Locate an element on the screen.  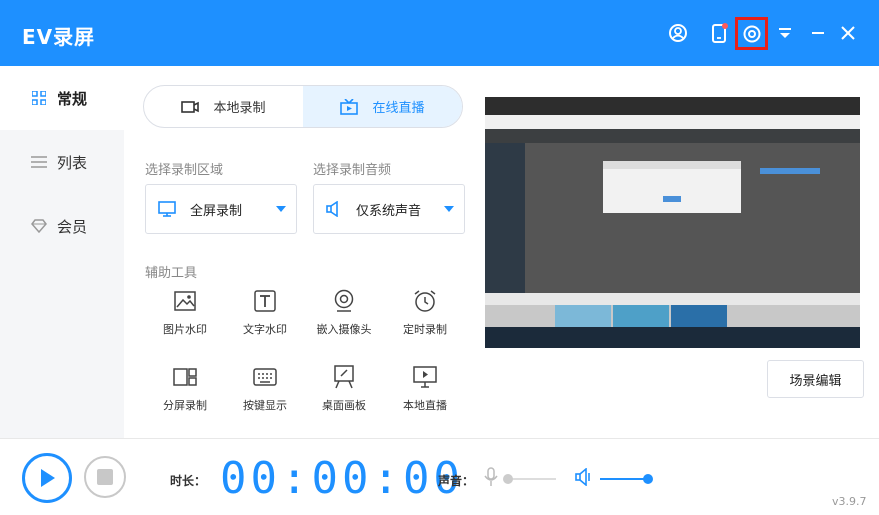
gear-icon is located at coordinates (751, 33).